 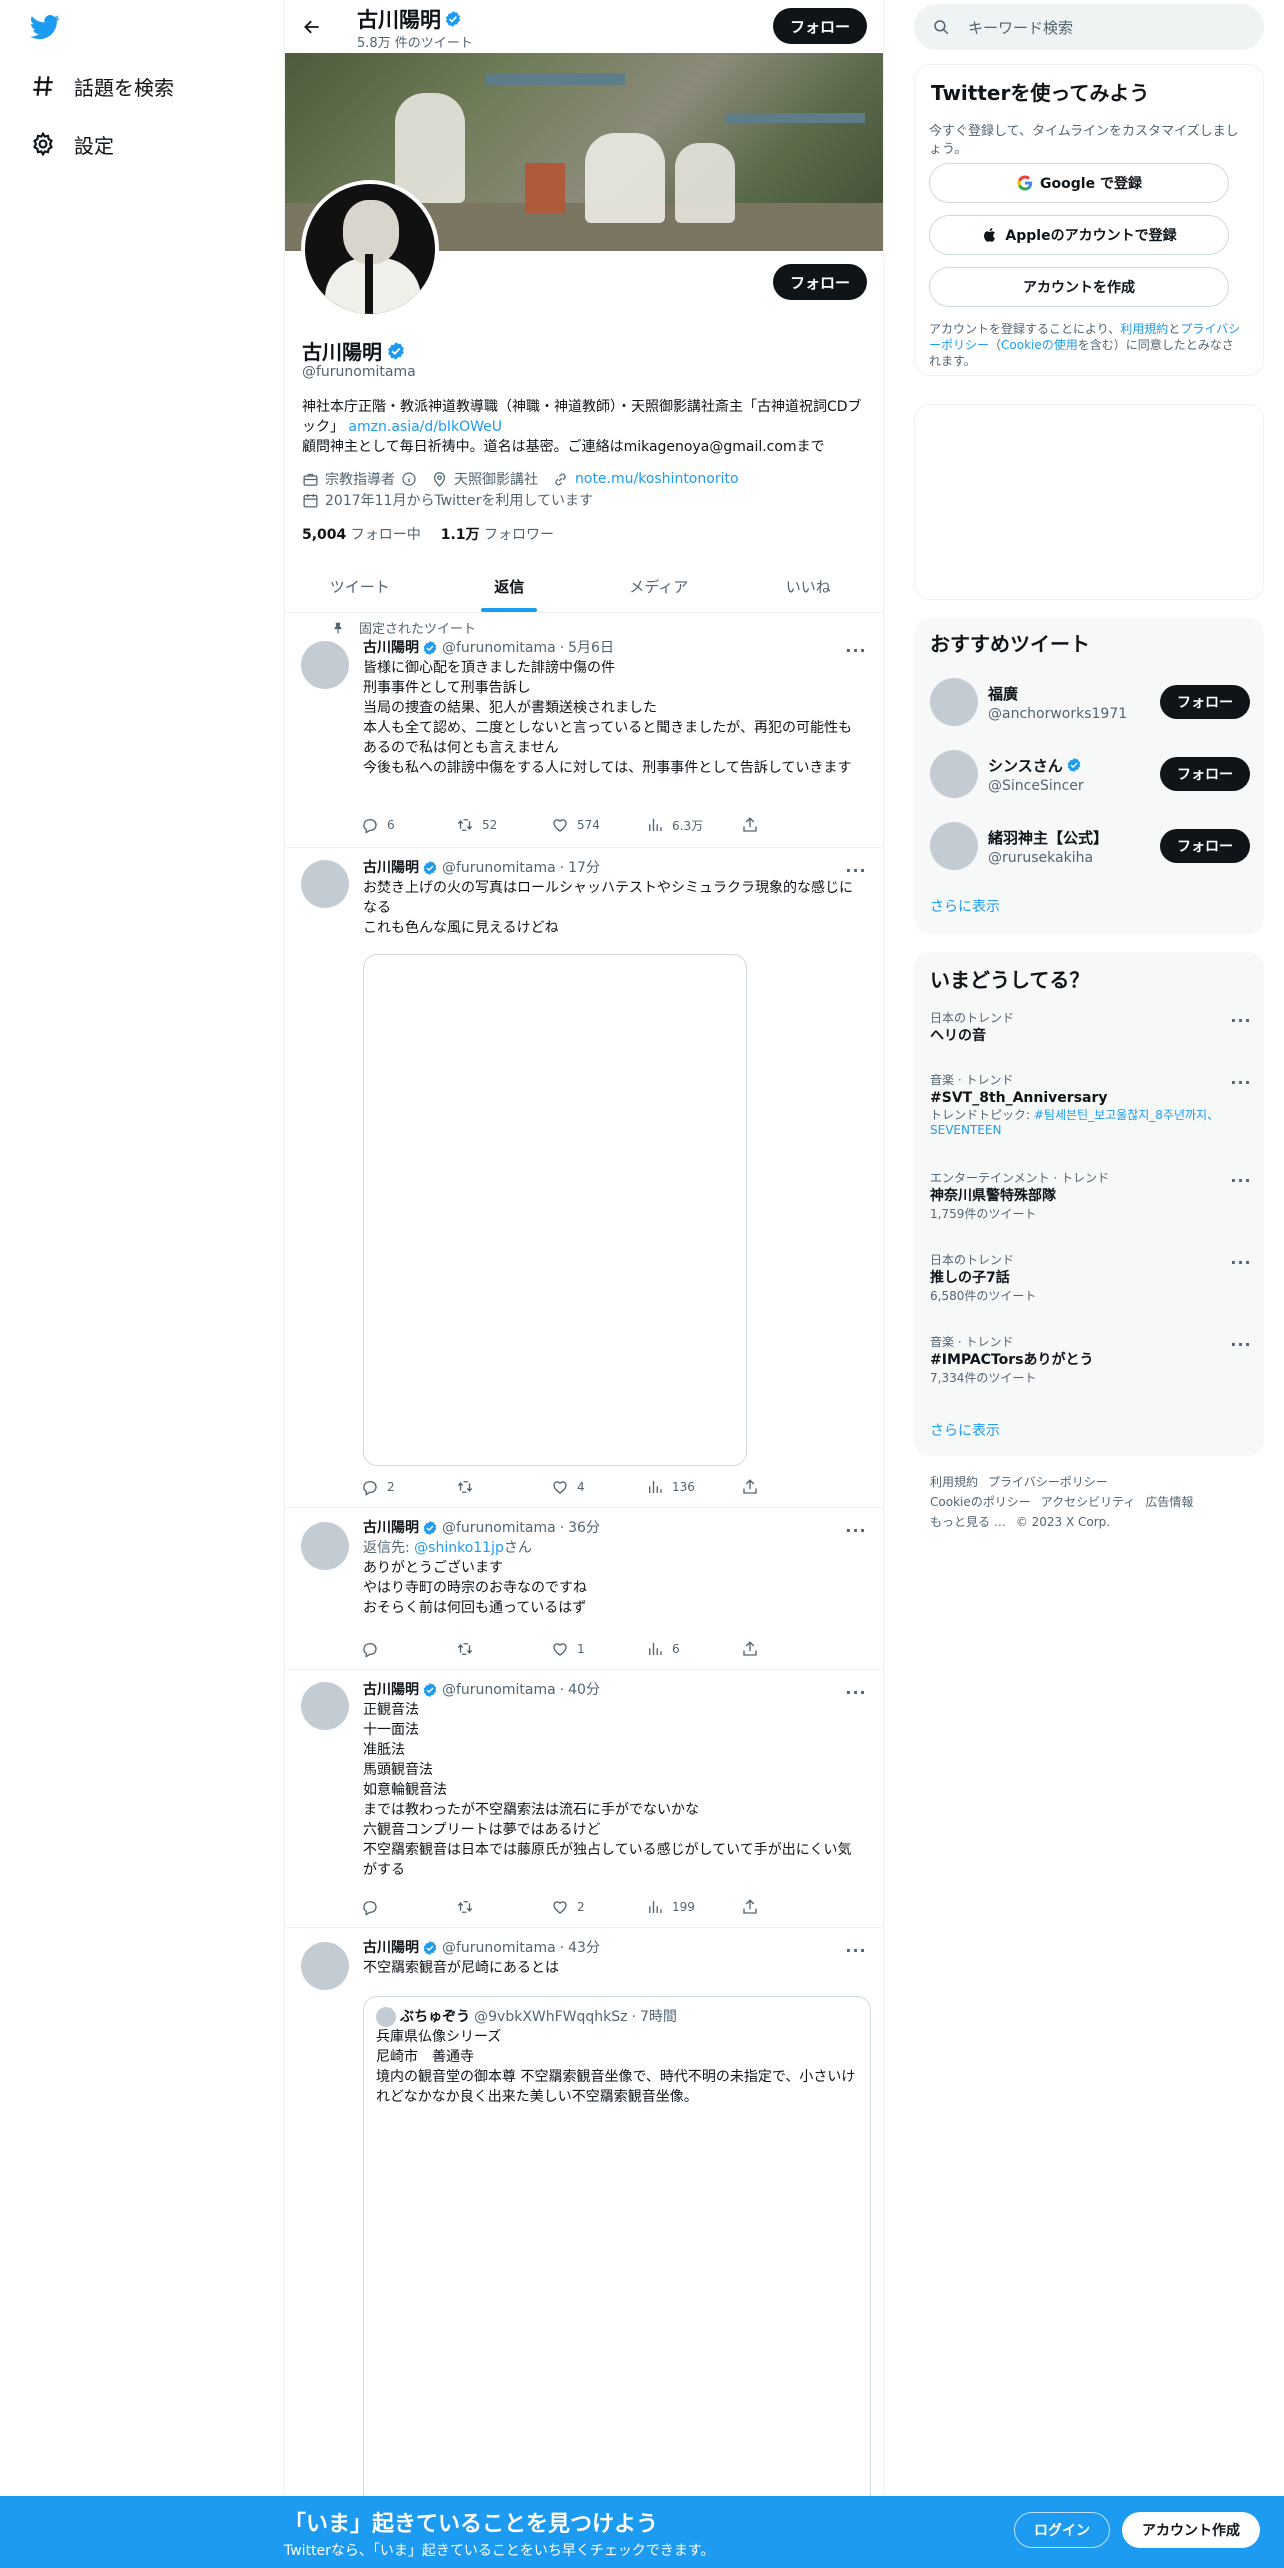 What do you see at coordinates (46, 28) in the screenshot?
I see `twitter-logo-icon` at bounding box center [46, 28].